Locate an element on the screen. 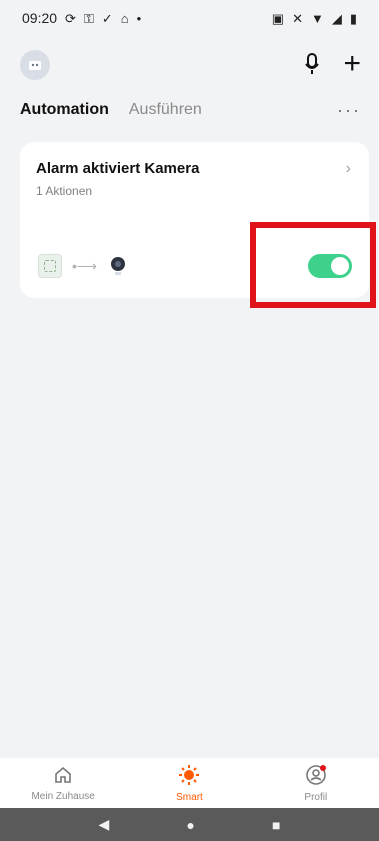 Image resolution: width=379 pixels, height=841 pixels. system-nav: ◀ ● ■ is located at coordinates (189, 824).